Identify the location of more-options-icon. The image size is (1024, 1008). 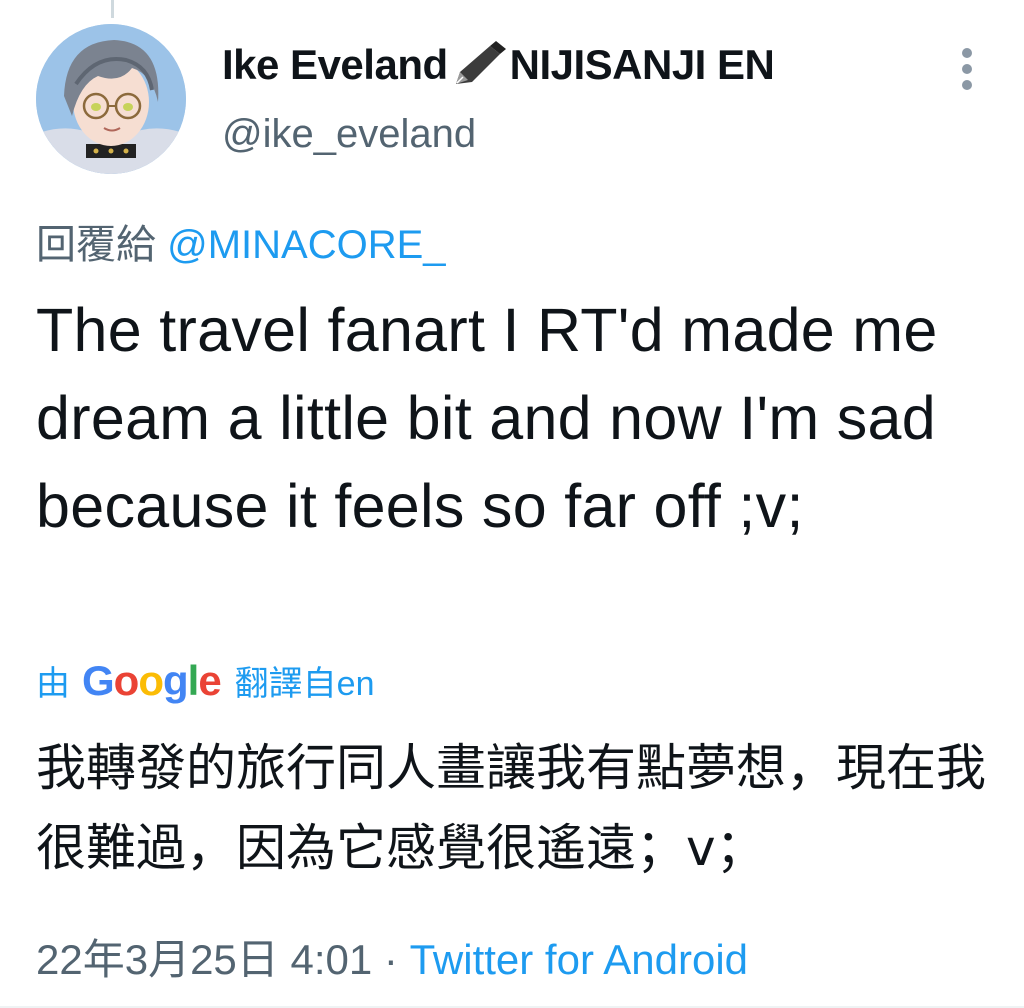
(967, 69).